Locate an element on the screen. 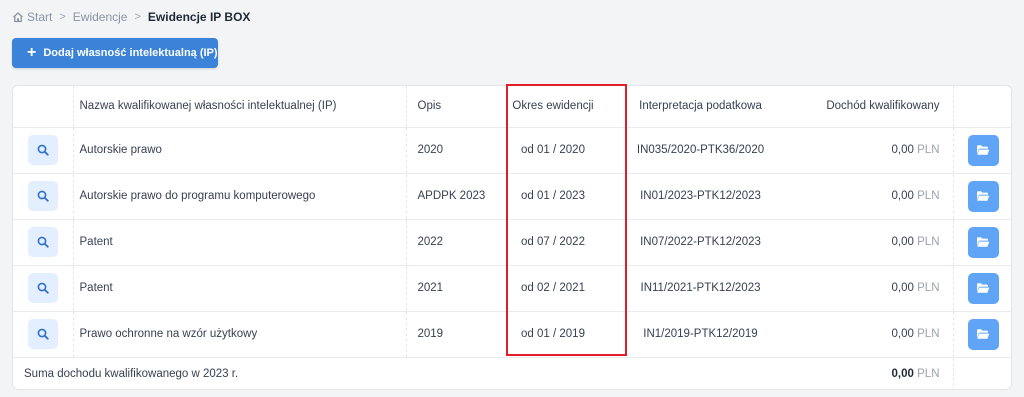  cell-okres: od 01 / 2023 is located at coordinates (553, 196).